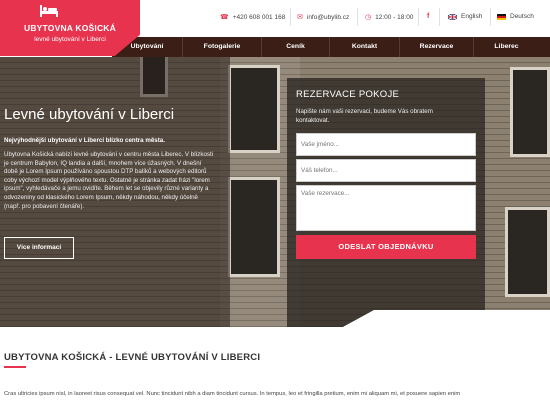 Image resolution: width=550 pixels, height=400 pixels. Describe the element at coordinates (506, 47) in the screenshot. I see `nav-item-liberec: Liberec` at that location.